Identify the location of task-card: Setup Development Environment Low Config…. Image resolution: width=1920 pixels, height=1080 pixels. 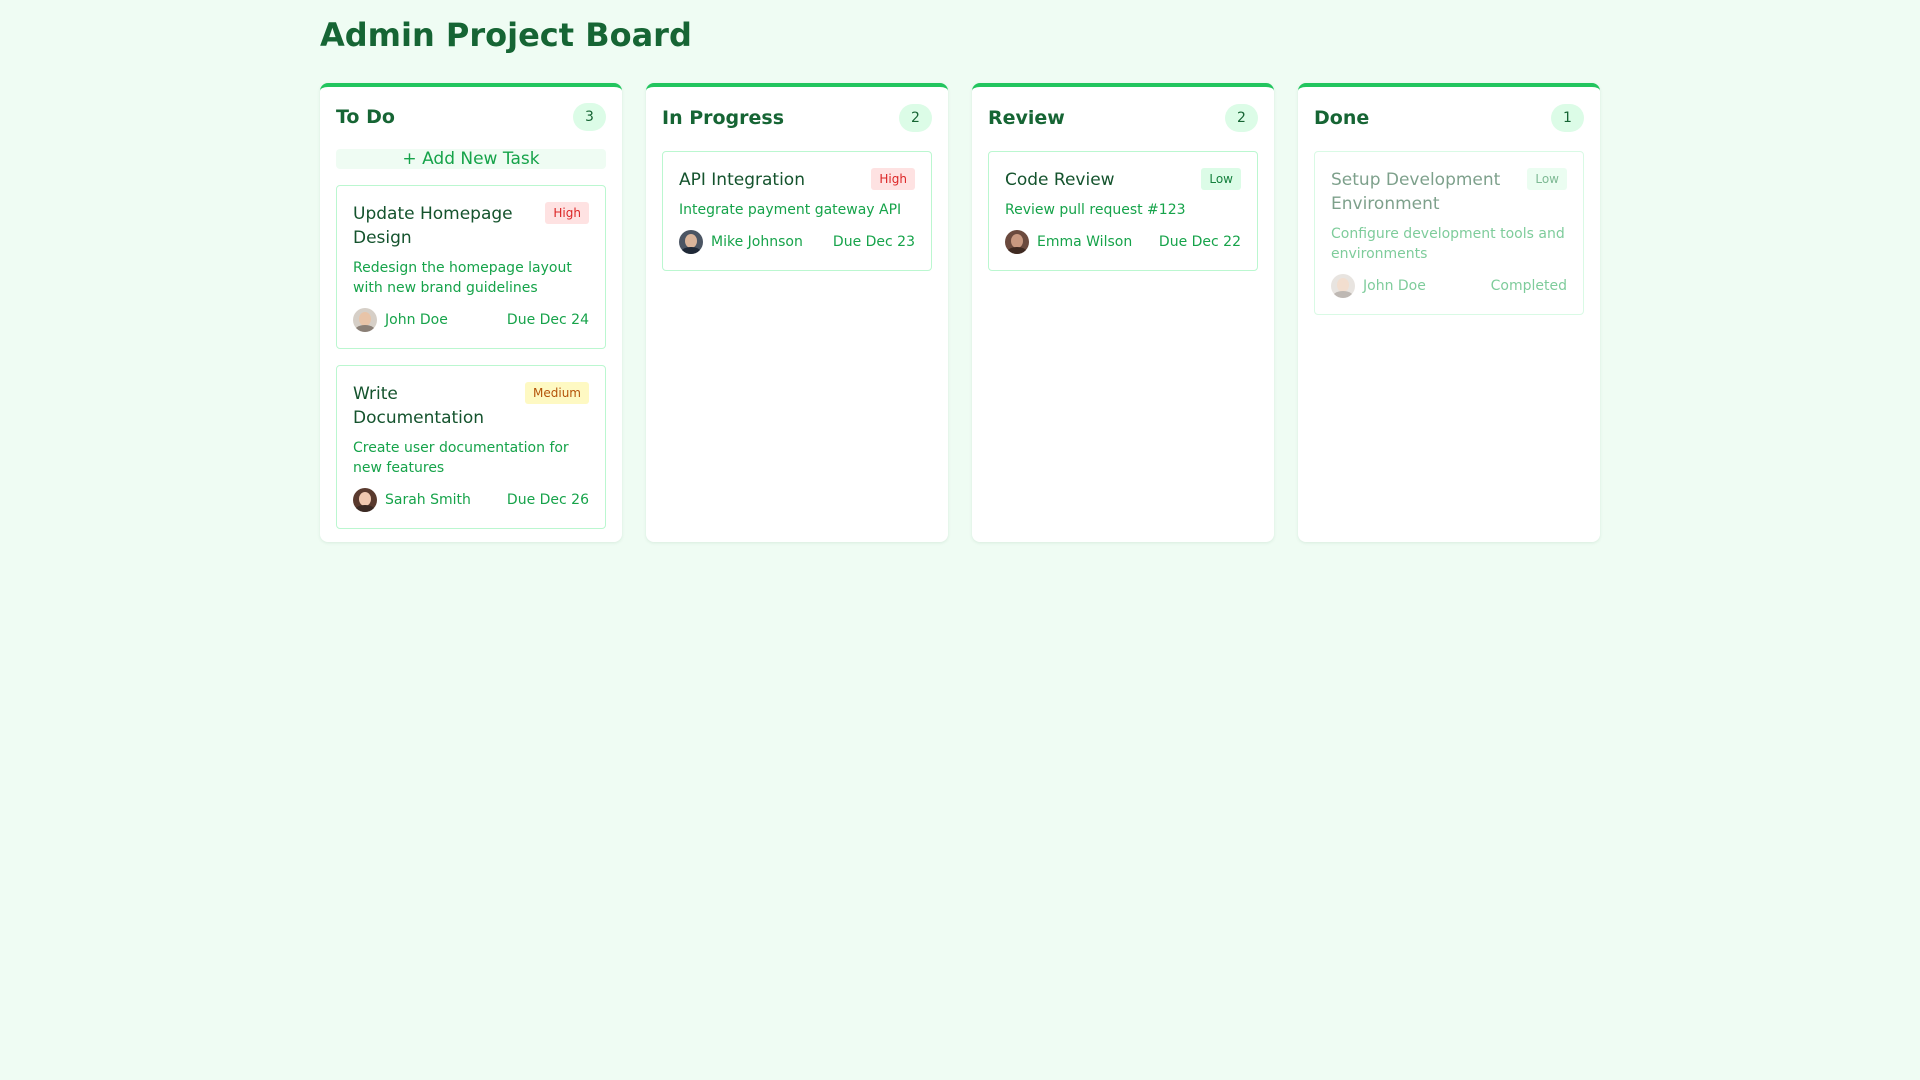
(1449, 233).